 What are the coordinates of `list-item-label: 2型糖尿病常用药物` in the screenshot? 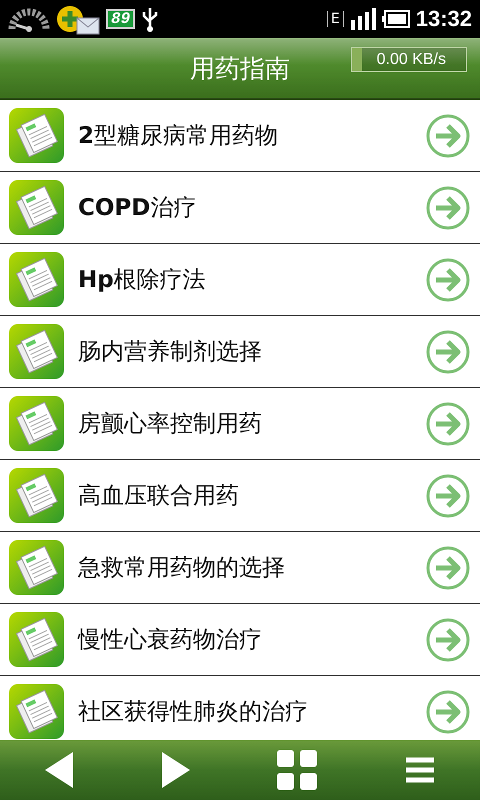 It's located at (245, 135).